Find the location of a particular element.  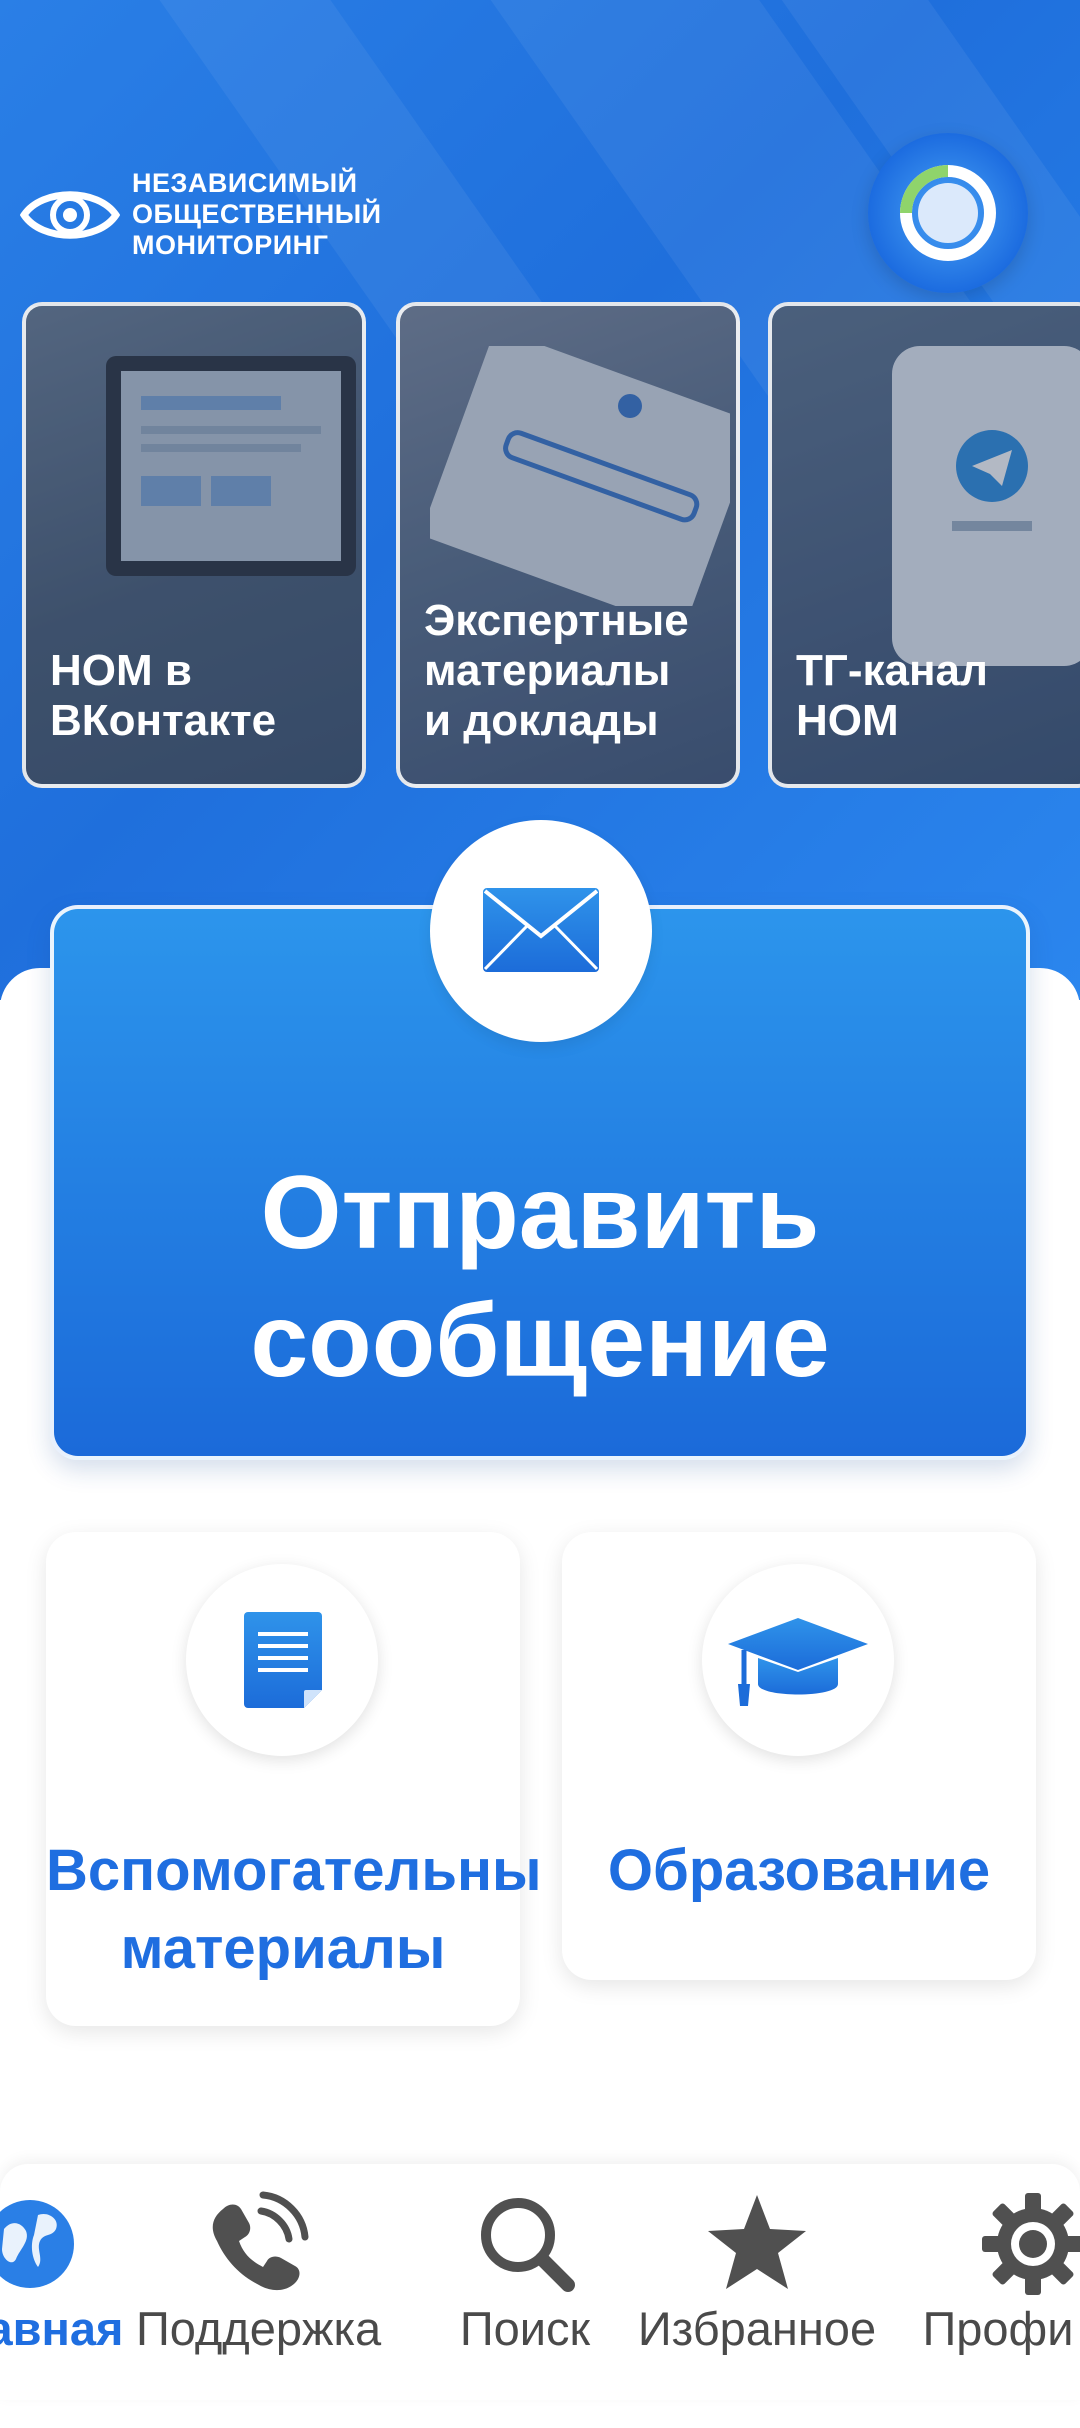

gear-icon is located at coordinates (1031, 2244).